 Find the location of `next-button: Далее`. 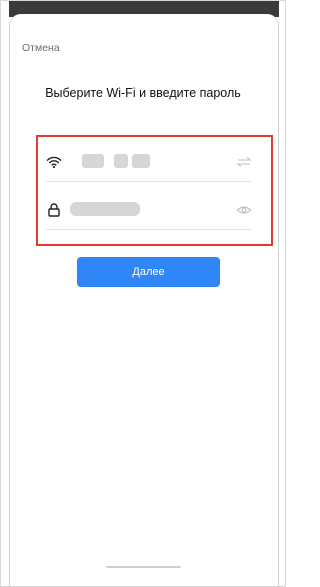

next-button: Далее is located at coordinates (148, 272).